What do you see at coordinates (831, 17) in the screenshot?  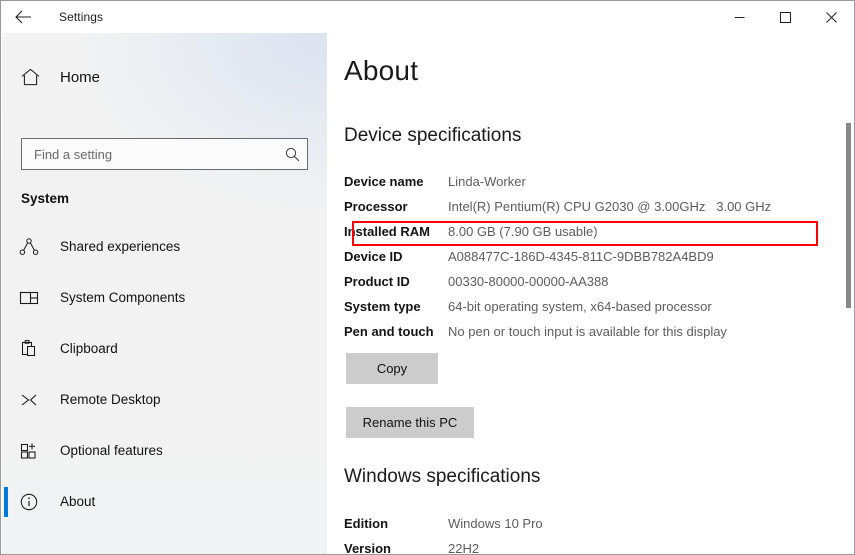 I see `close-button` at bounding box center [831, 17].